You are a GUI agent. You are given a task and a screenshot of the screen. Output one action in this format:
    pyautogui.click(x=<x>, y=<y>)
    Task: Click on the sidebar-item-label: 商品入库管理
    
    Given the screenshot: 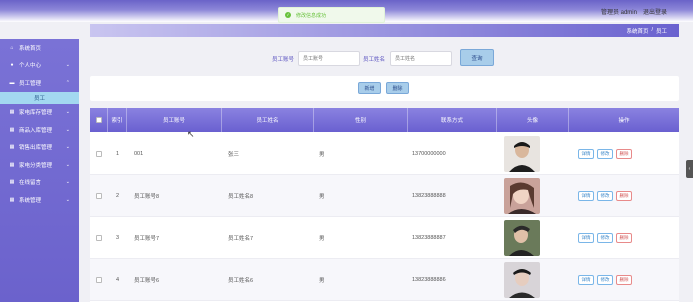 What is the action you would take?
    pyautogui.click(x=36, y=130)
    